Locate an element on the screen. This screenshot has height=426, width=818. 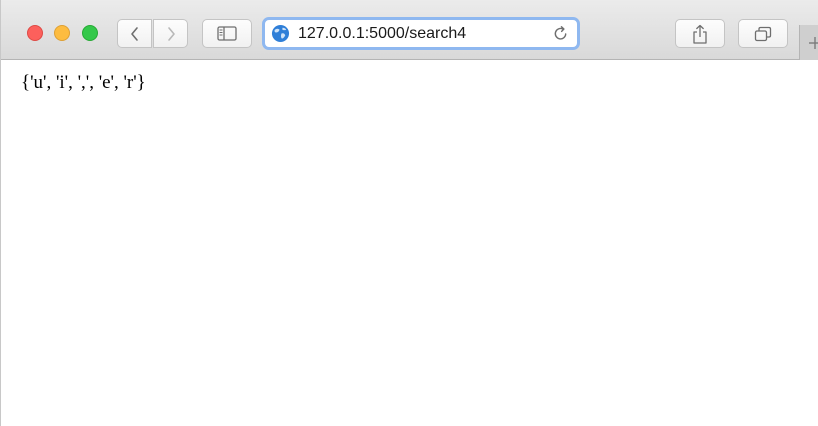
tabs-overview-icon is located at coordinates (763, 33).